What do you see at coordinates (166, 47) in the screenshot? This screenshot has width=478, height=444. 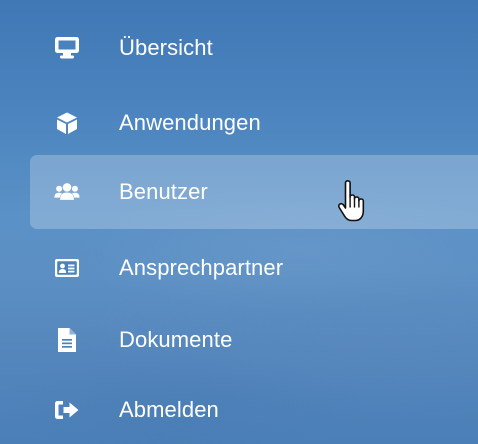 I see `sidebar-item-label: Übersicht` at bounding box center [166, 47].